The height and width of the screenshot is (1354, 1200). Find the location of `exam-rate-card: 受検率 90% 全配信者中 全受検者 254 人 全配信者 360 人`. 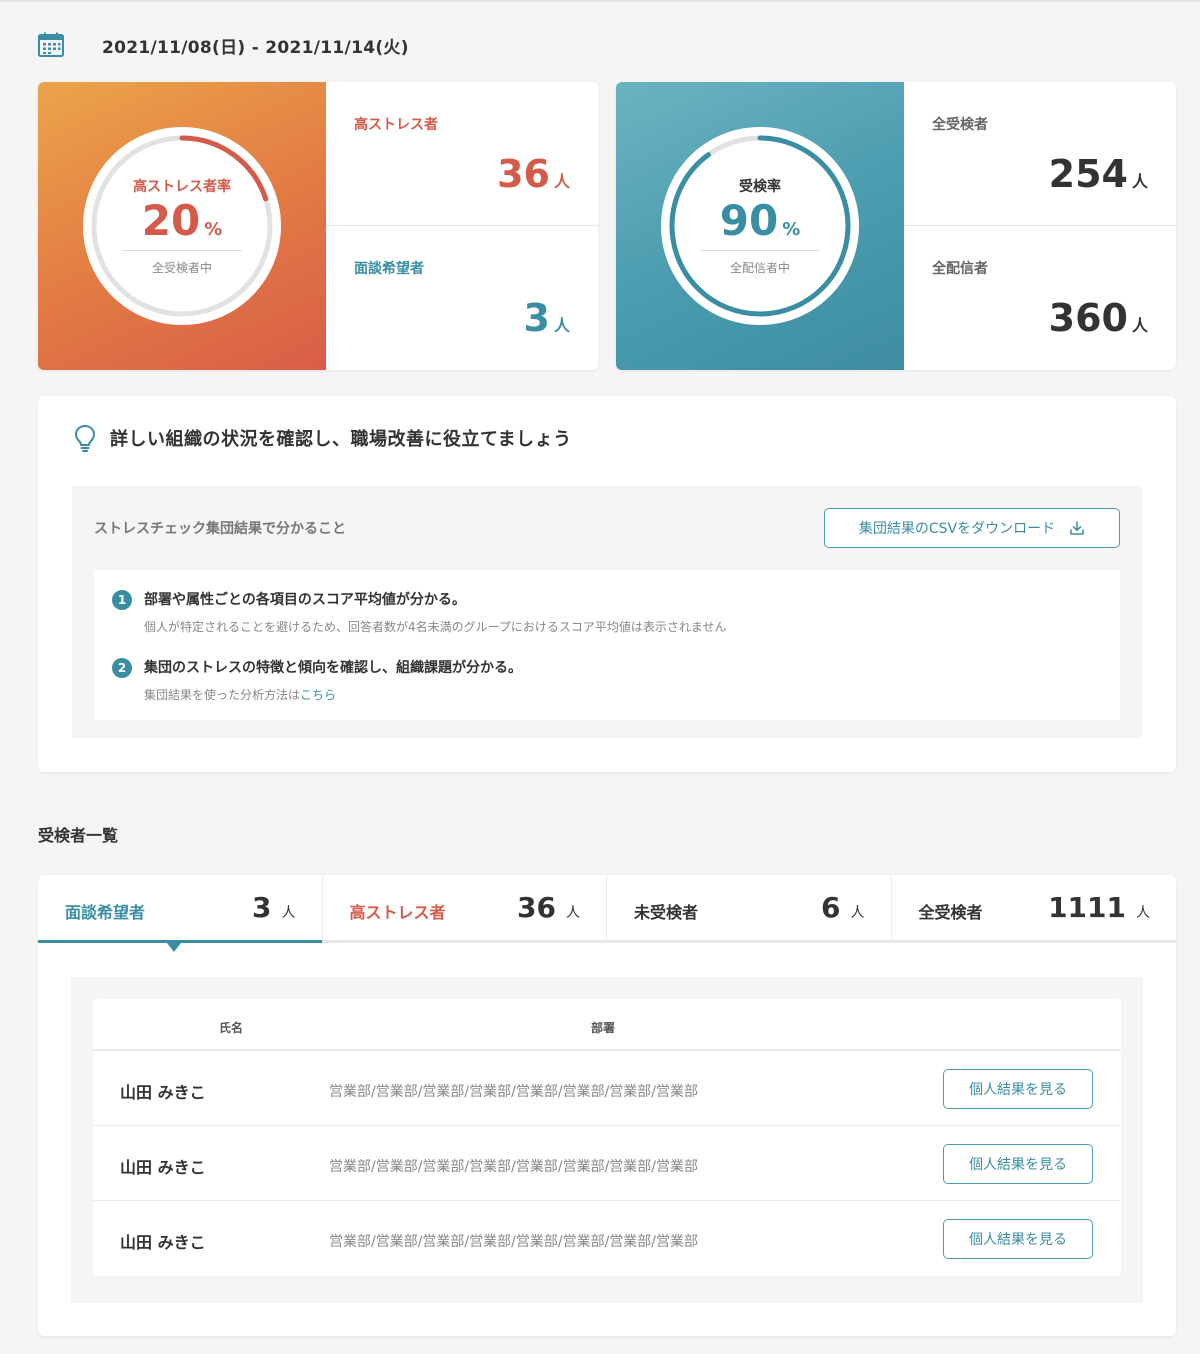

exam-rate-card: 受検率 90% 全配信者中 全受検者 254 人 全配信者 360 人 is located at coordinates (896, 226).